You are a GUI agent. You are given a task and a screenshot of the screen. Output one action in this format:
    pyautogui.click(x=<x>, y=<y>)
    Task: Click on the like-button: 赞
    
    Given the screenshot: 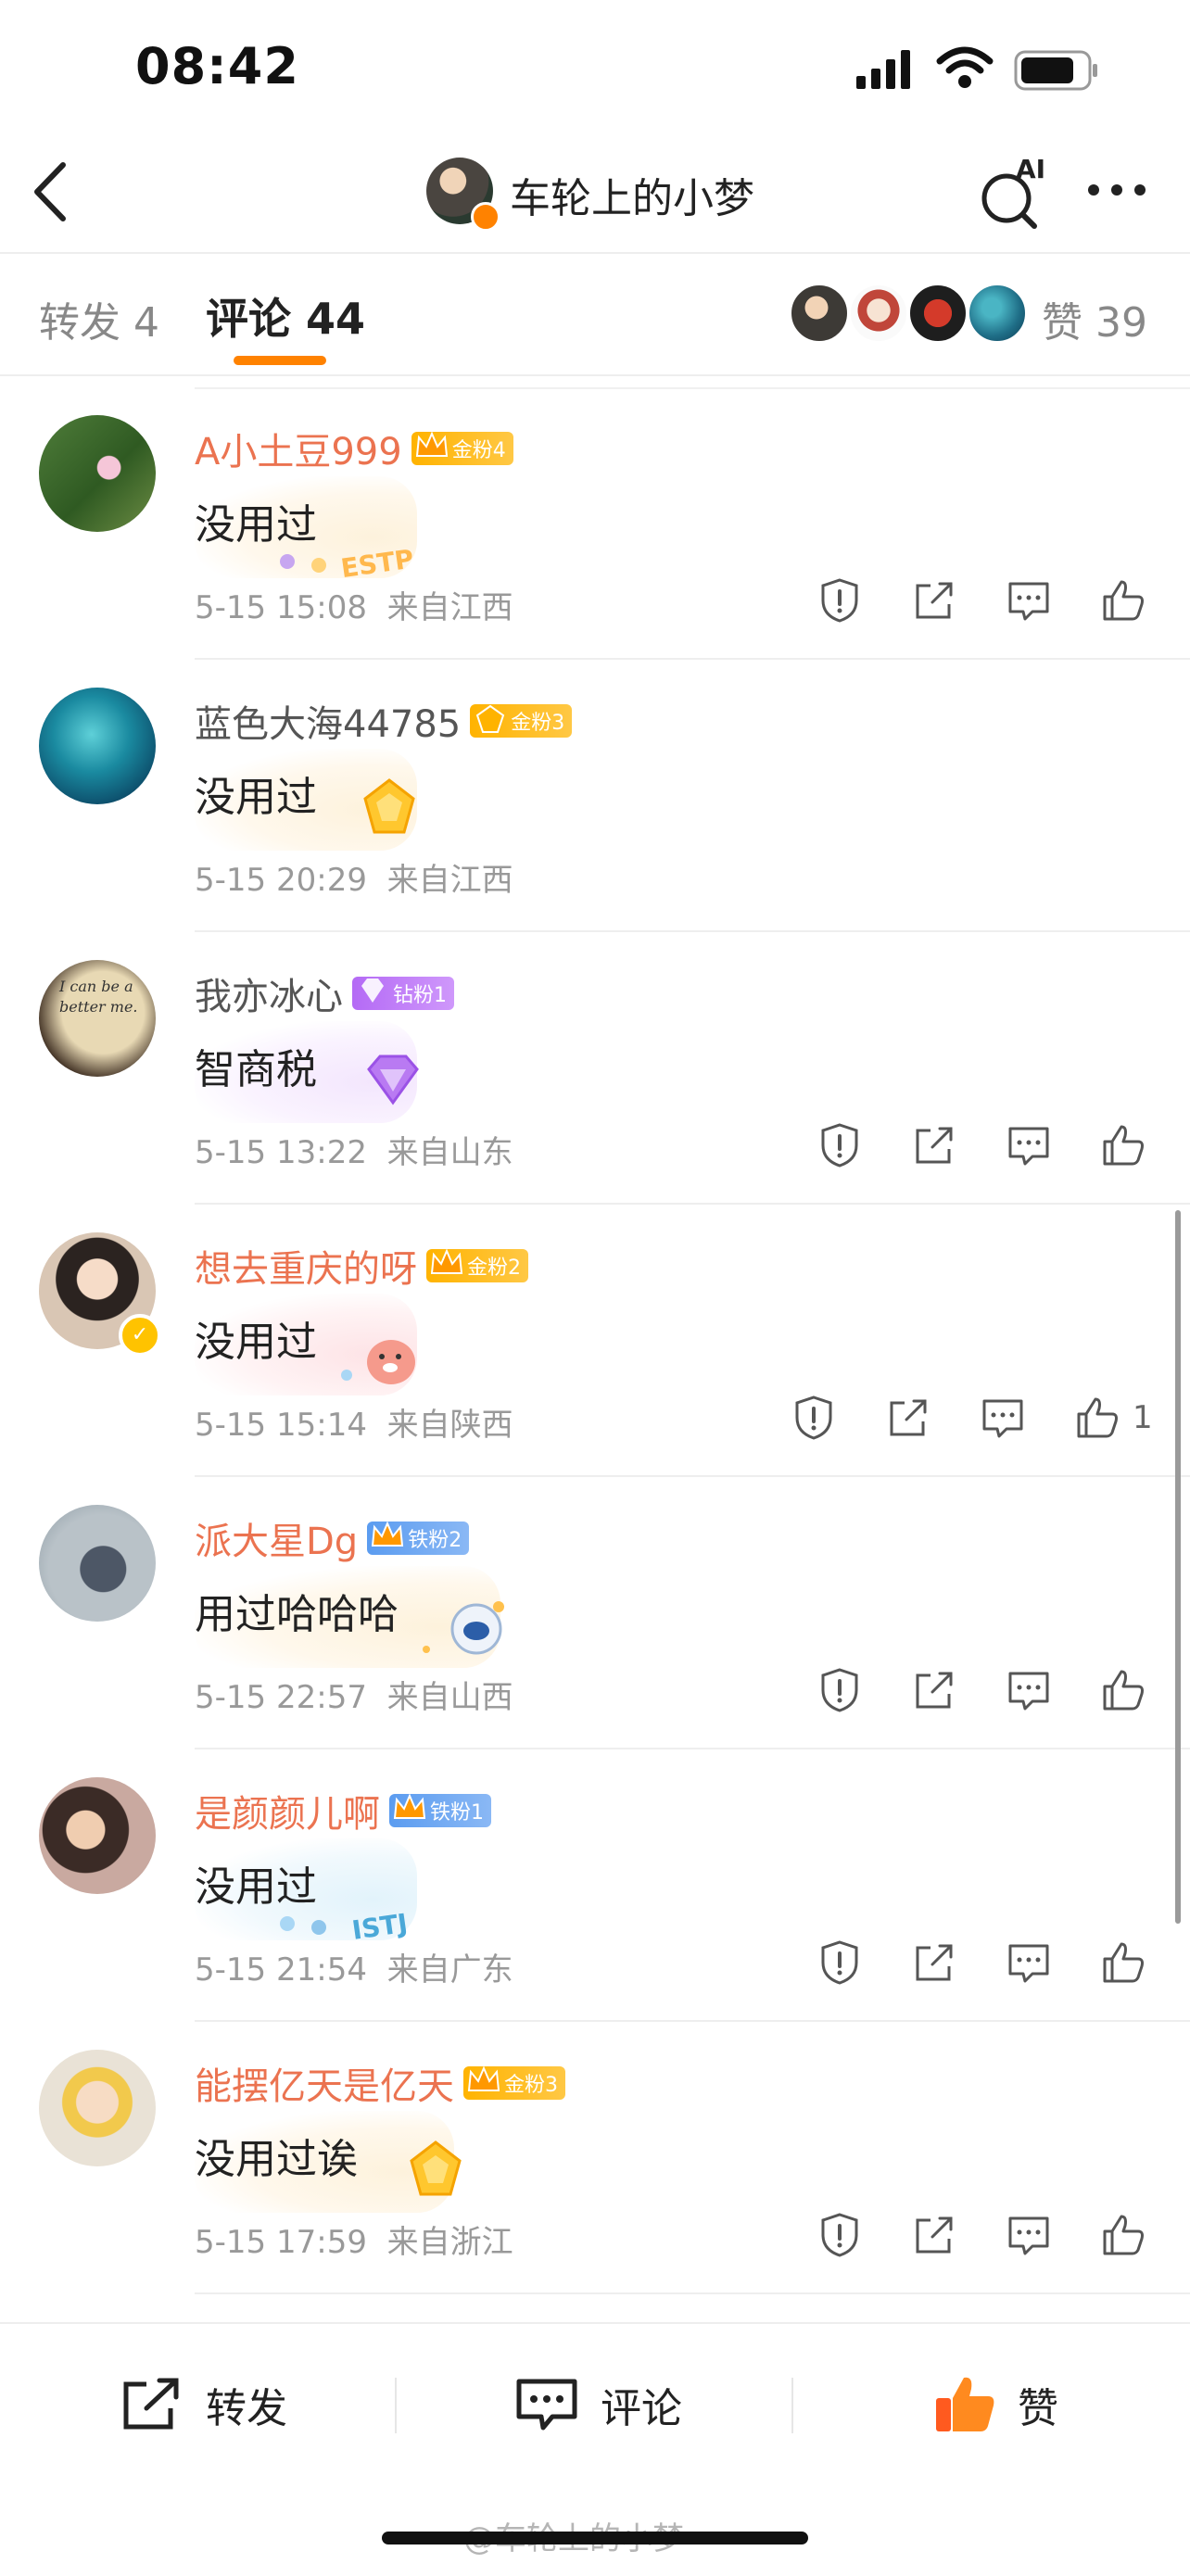 What is the action you would take?
    pyautogui.click(x=995, y=2404)
    